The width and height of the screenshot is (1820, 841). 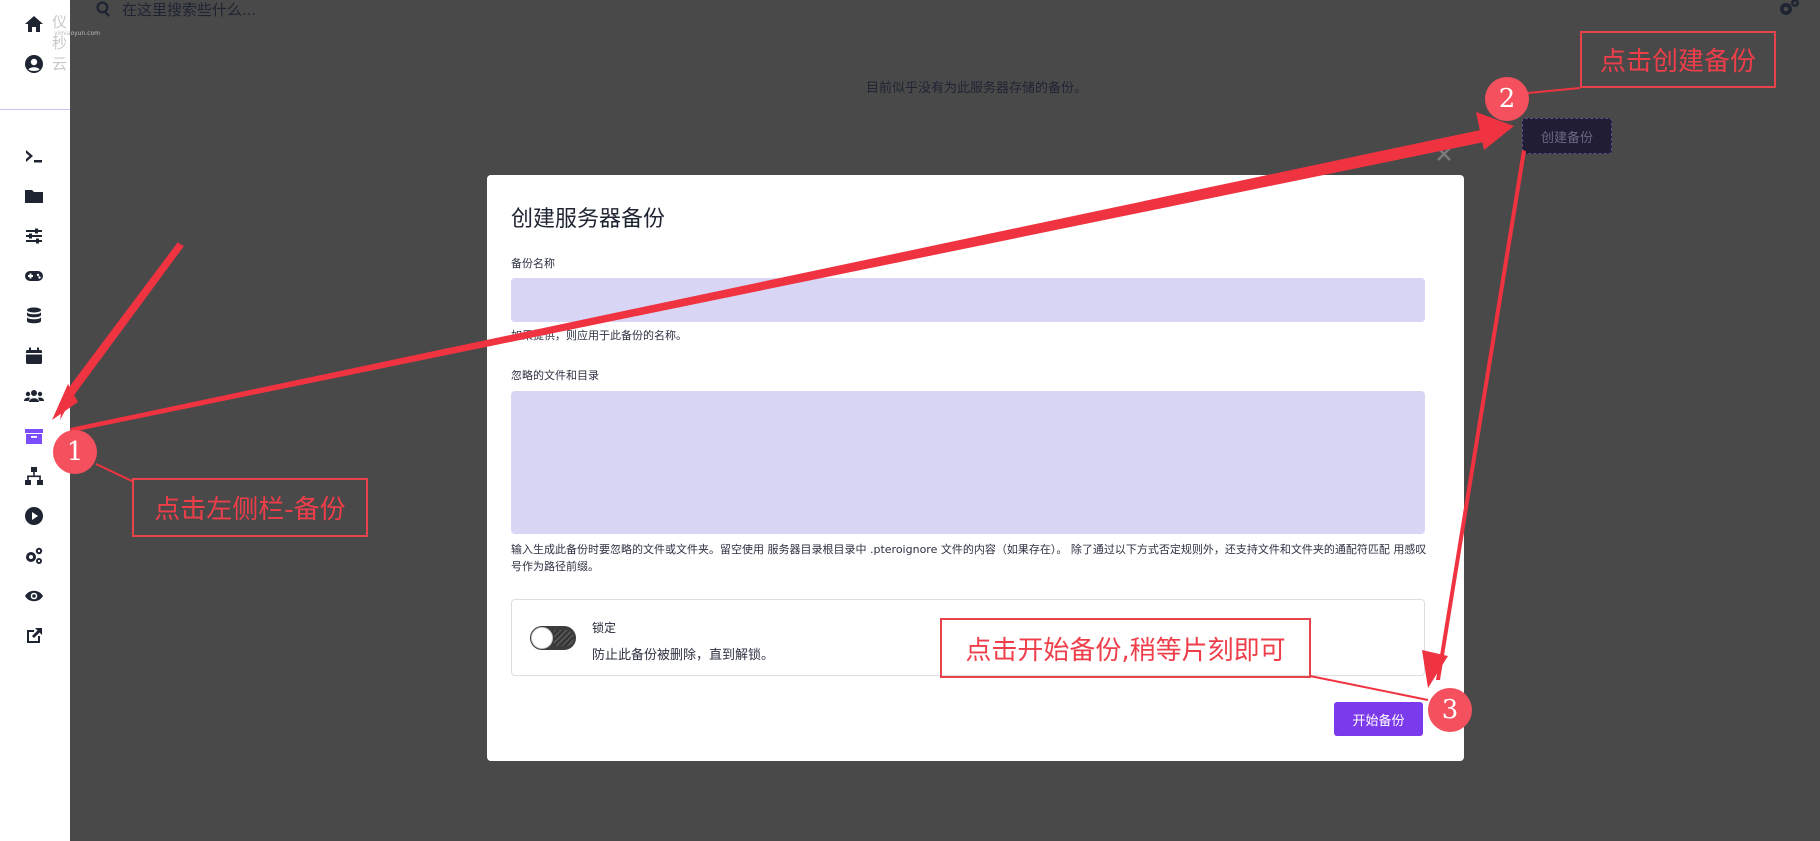 I want to click on toggle-knob, so click(x=542, y=638).